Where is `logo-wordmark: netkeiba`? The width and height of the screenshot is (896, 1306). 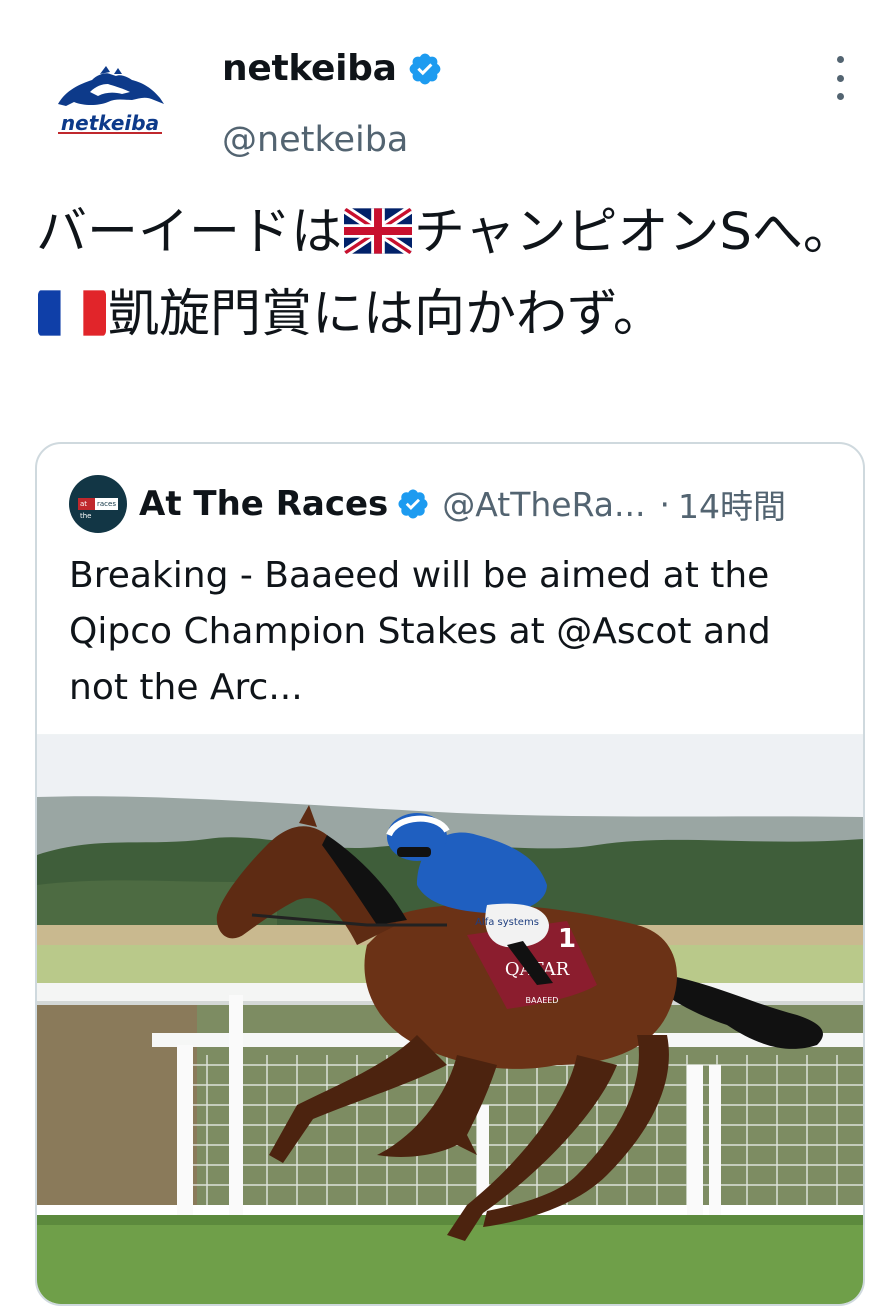
logo-wordmark: netkeiba is located at coordinates (110, 123).